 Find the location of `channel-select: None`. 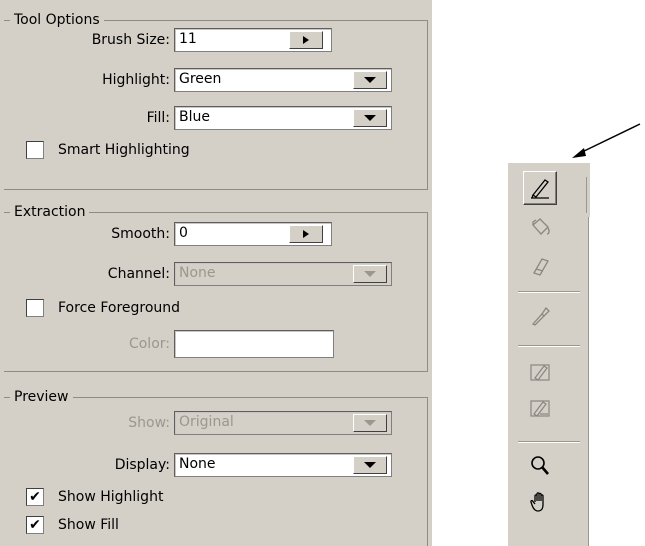

channel-select: None is located at coordinates (283, 274).